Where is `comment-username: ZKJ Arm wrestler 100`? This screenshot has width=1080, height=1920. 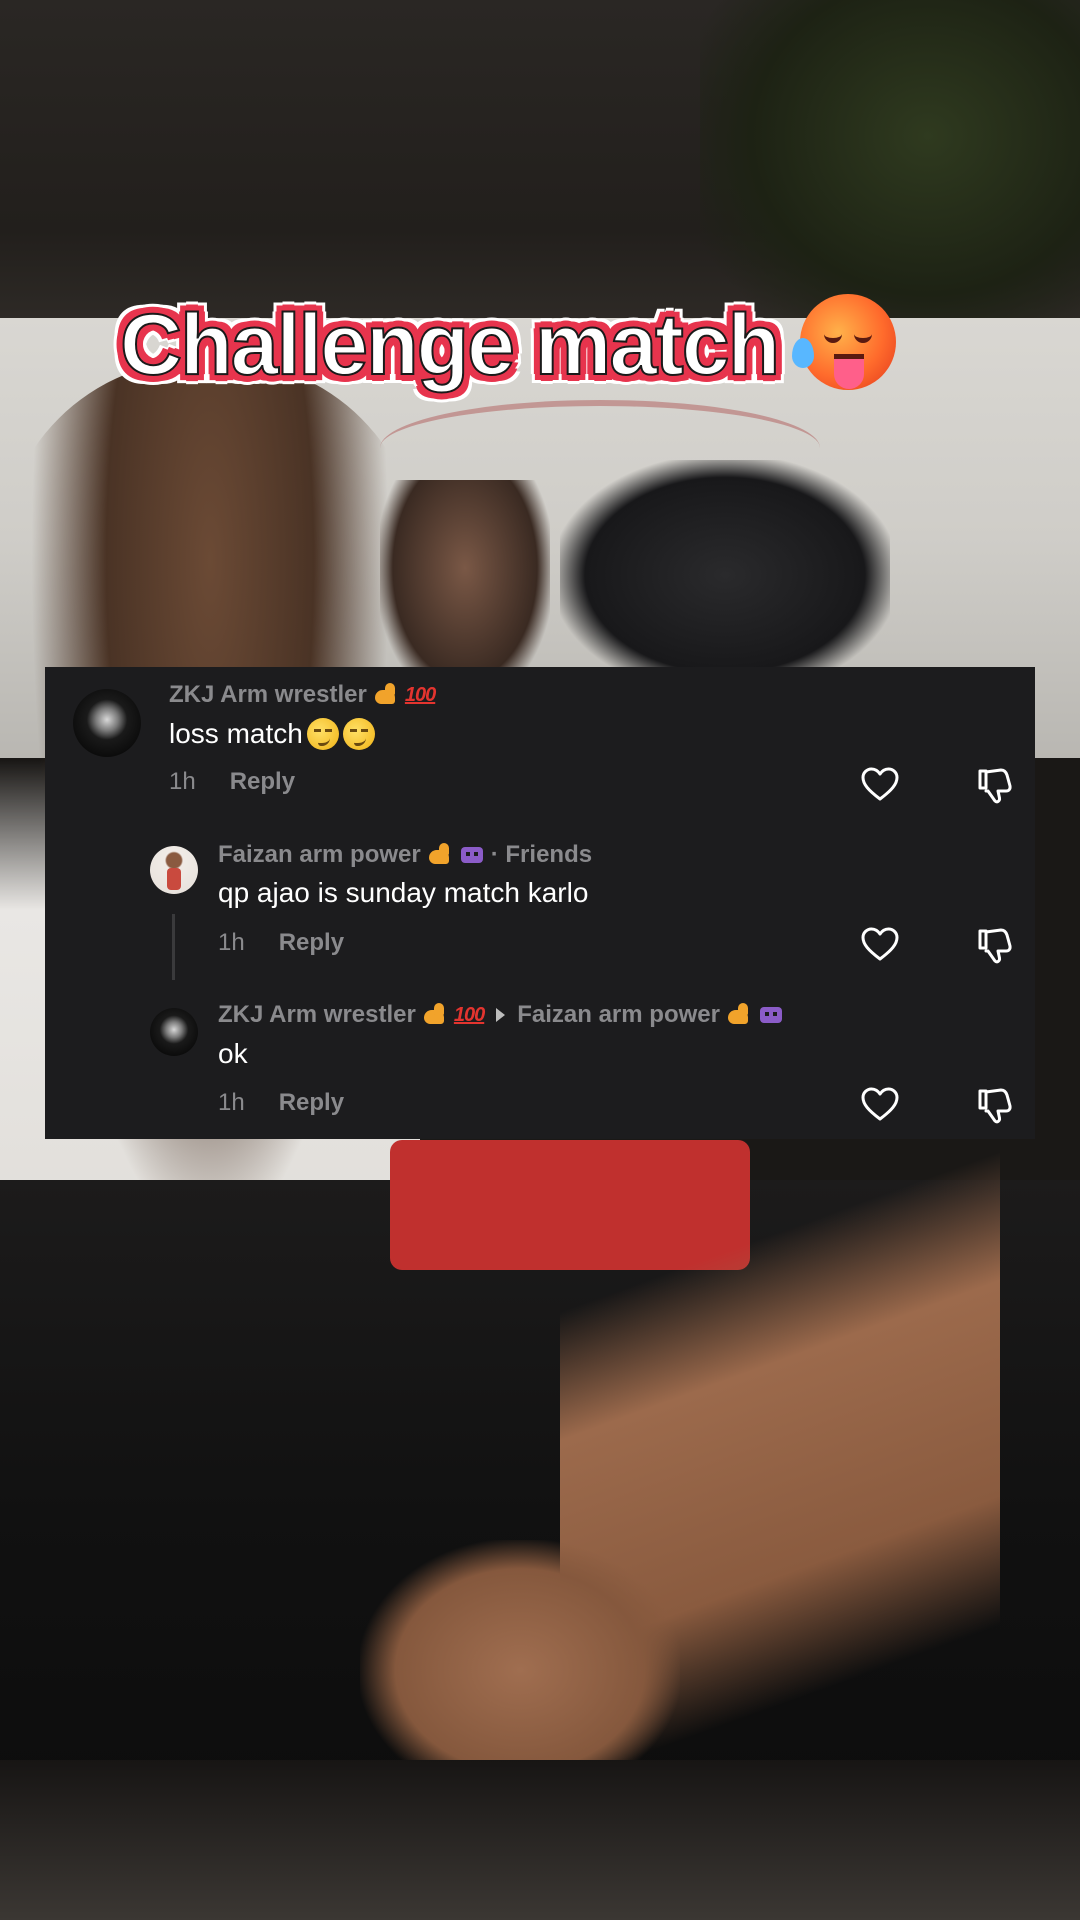 comment-username: ZKJ Arm wrestler 100 is located at coordinates (302, 695).